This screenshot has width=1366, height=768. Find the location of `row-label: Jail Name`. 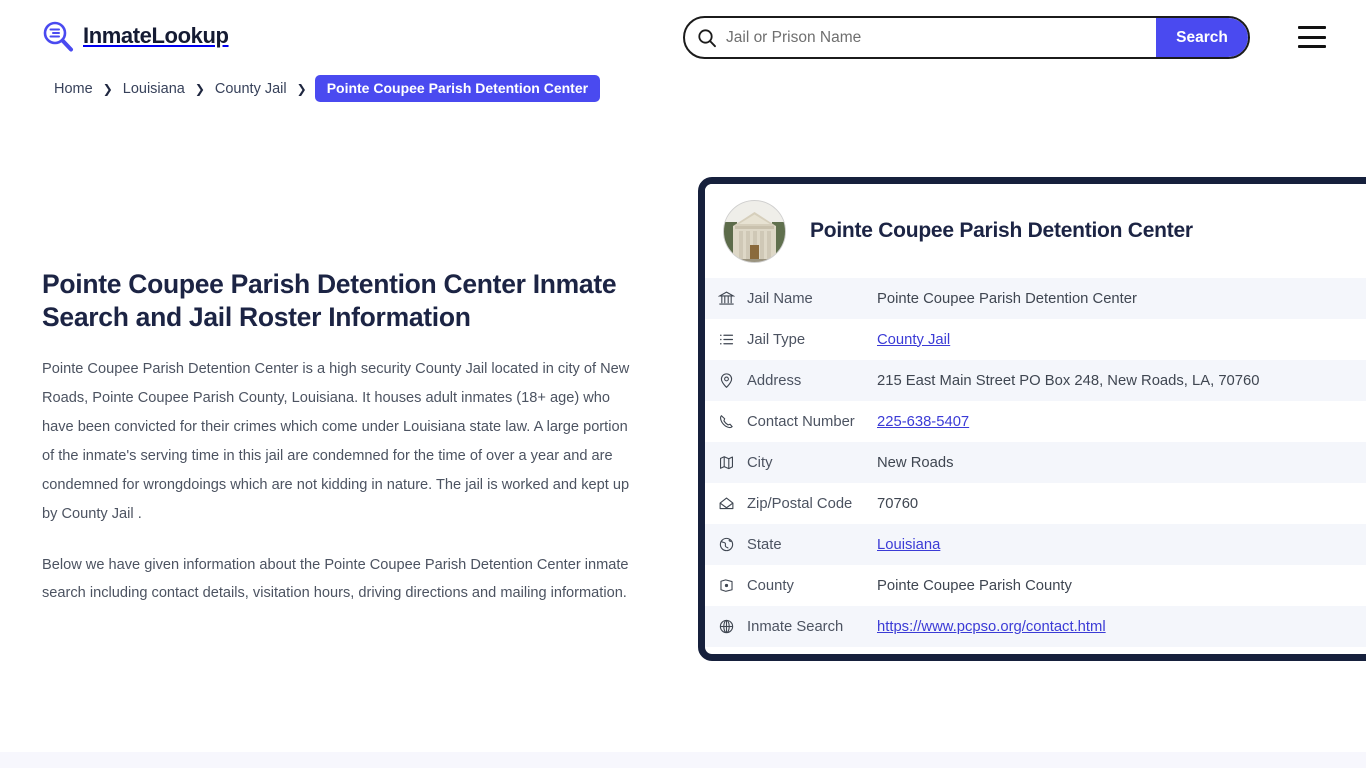

row-label: Jail Name is located at coordinates (780, 298).